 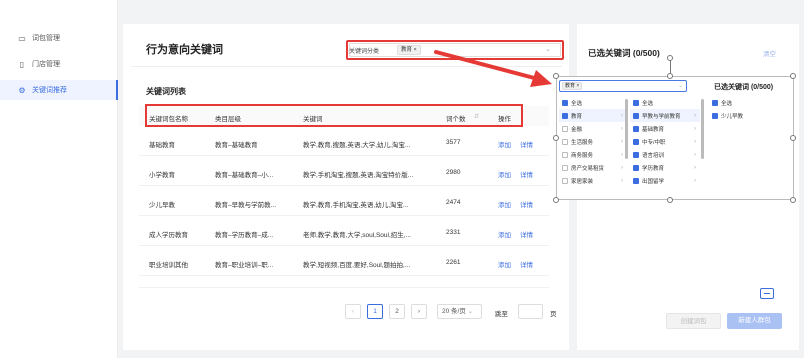 What do you see at coordinates (476, 116) in the screenshot?
I see `sort-icon: ⇵` at bounding box center [476, 116].